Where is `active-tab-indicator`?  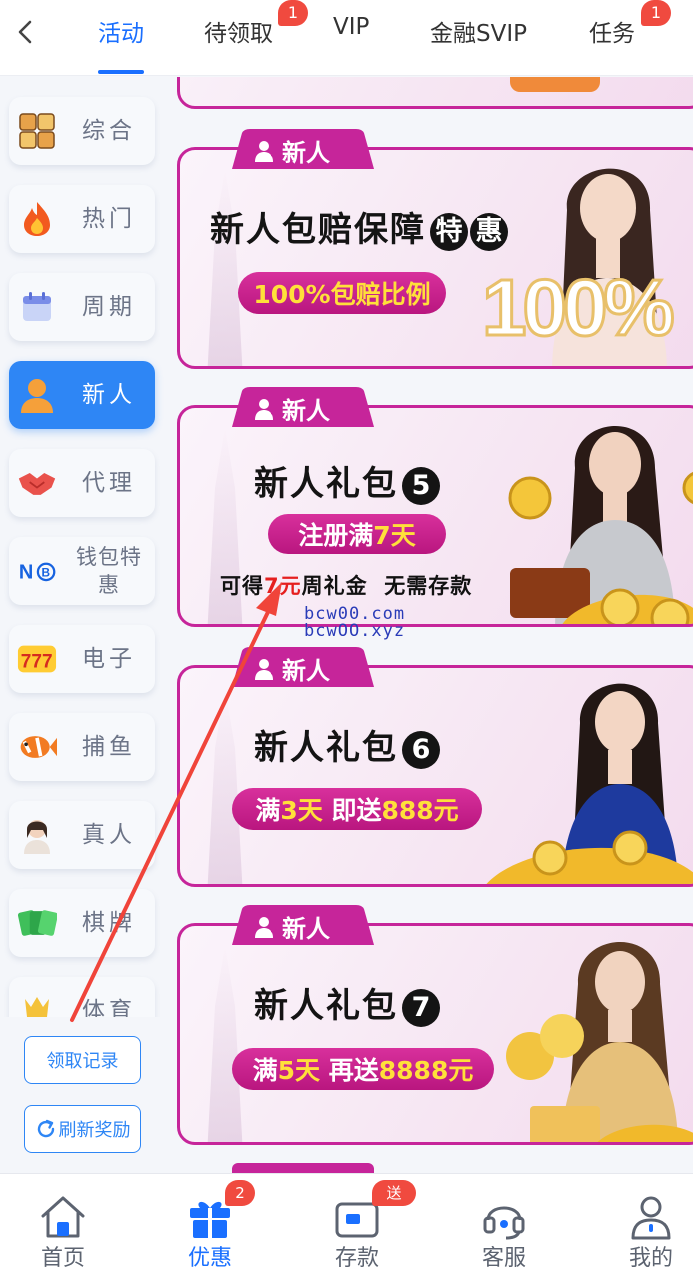 active-tab-indicator is located at coordinates (121, 72).